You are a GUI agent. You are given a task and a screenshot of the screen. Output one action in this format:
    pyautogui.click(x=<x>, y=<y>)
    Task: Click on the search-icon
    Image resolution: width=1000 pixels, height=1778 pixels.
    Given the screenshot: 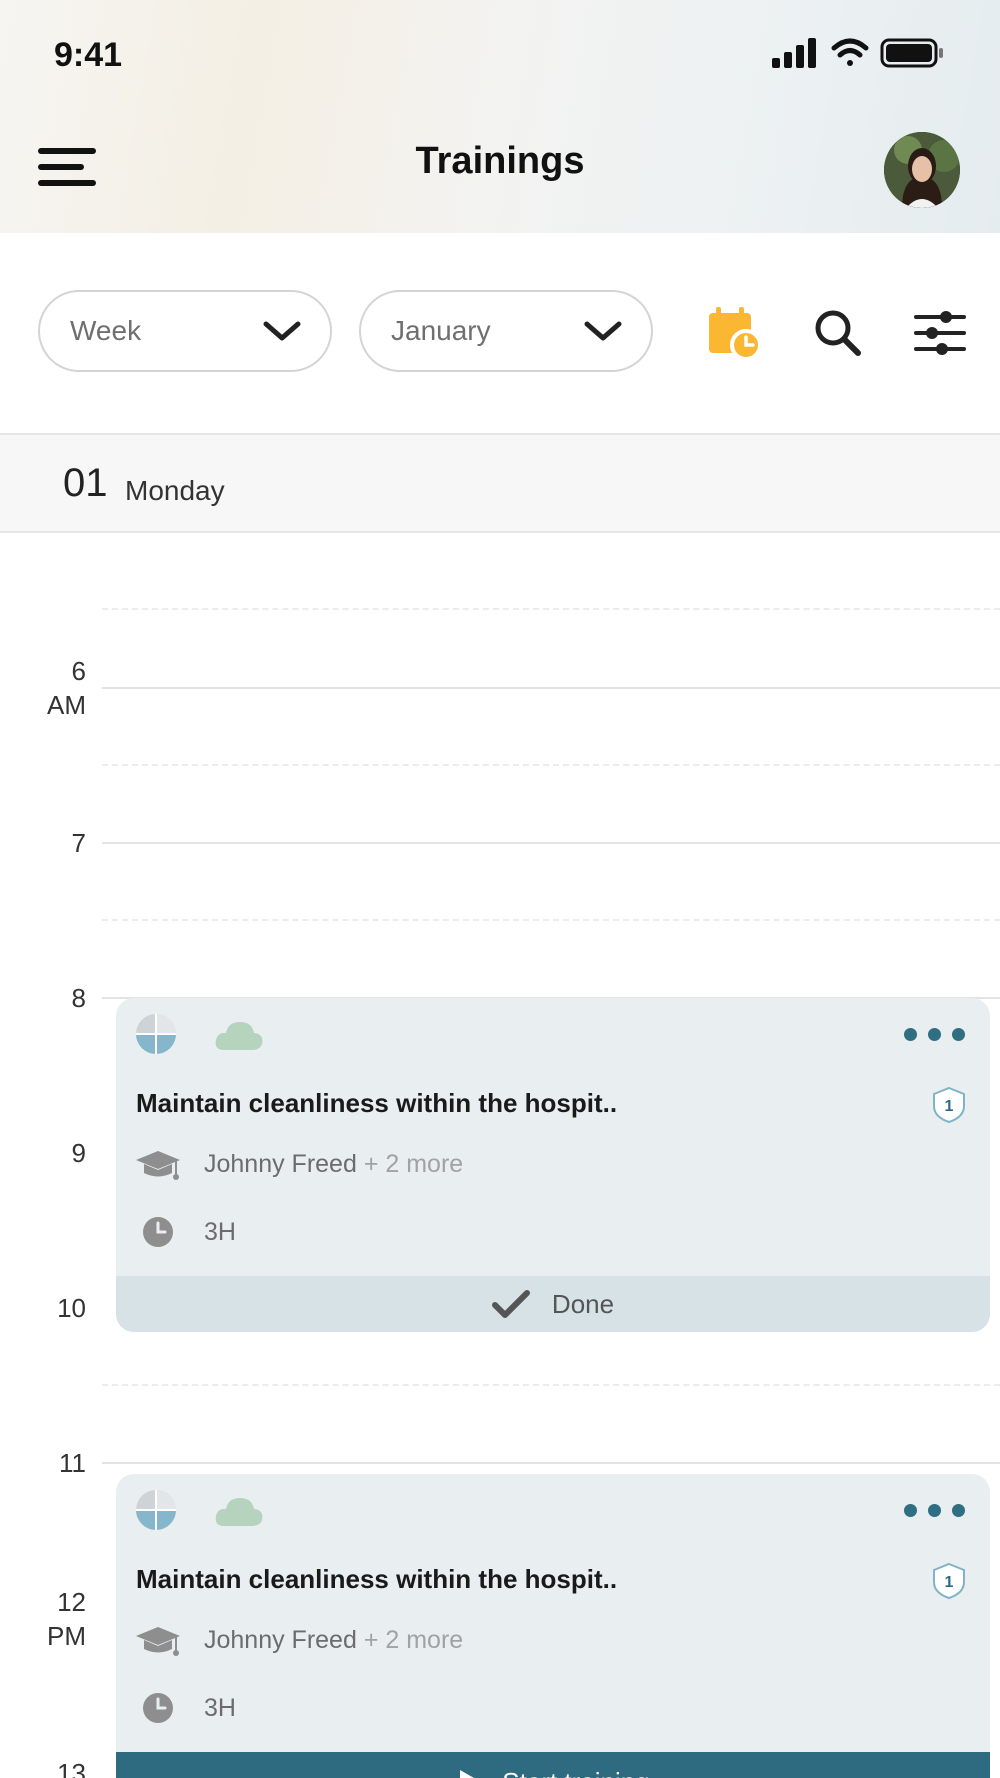 What is the action you would take?
    pyautogui.click(x=838, y=333)
    